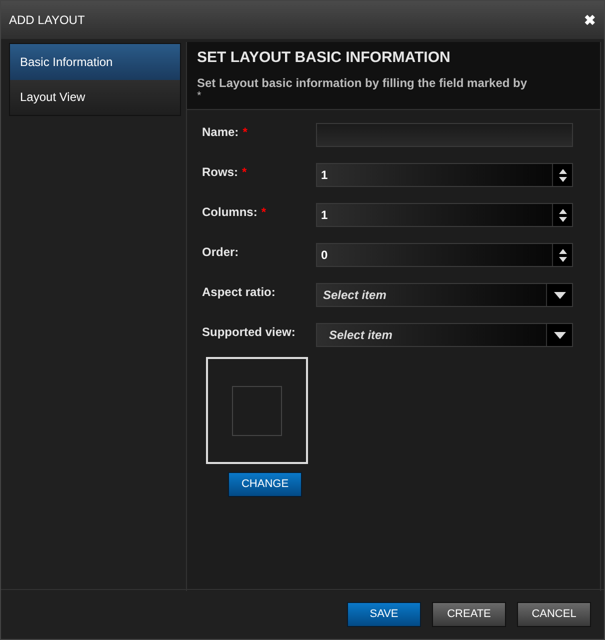 This screenshot has height=640, width=605. What do you see at coordinates (220, 132) in the screenshot?
I see `field-label: Name:` at bounding box center [220, 132].